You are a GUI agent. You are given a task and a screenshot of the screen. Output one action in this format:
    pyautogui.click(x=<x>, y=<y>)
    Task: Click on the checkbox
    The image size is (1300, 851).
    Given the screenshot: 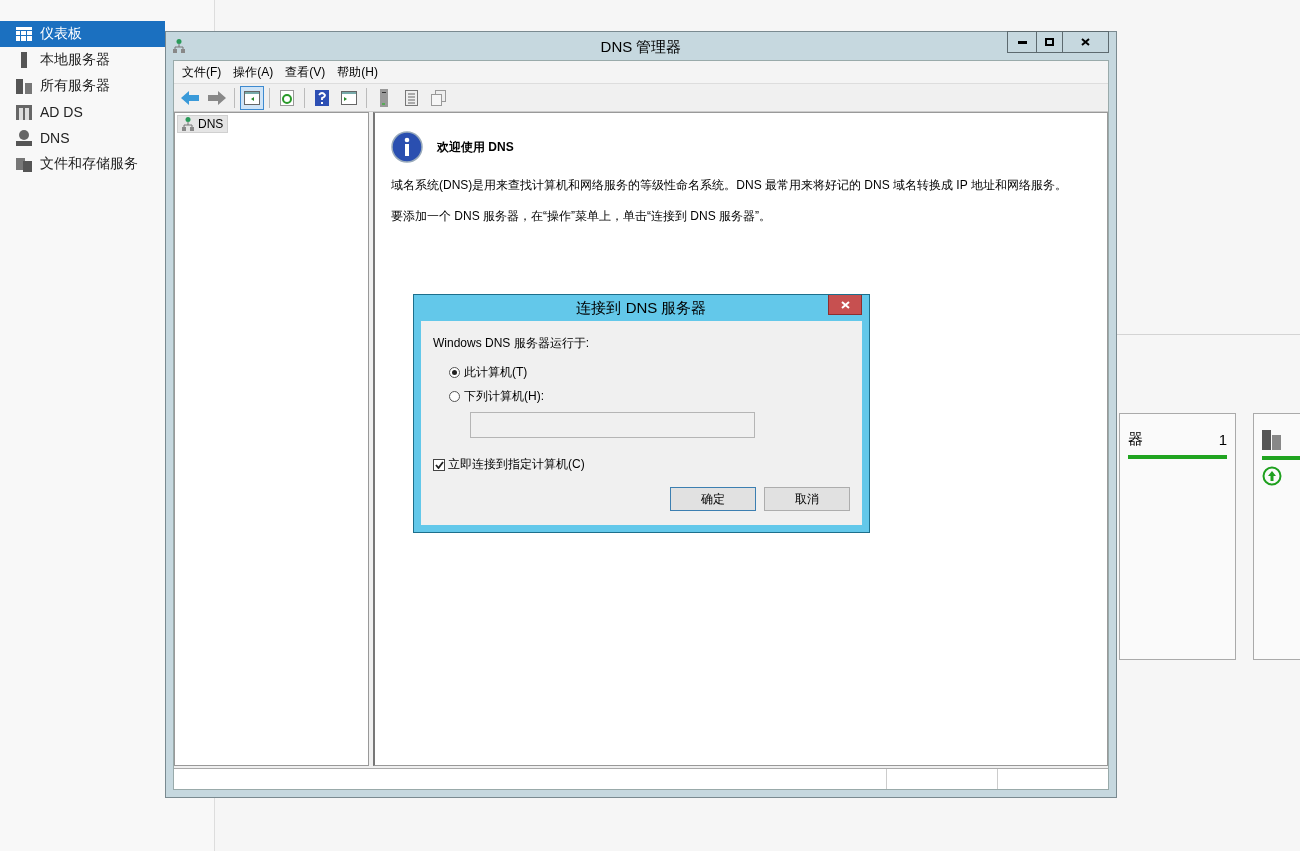 What is the action you would take?
    pyautogui.click(x=439, y=464)
    